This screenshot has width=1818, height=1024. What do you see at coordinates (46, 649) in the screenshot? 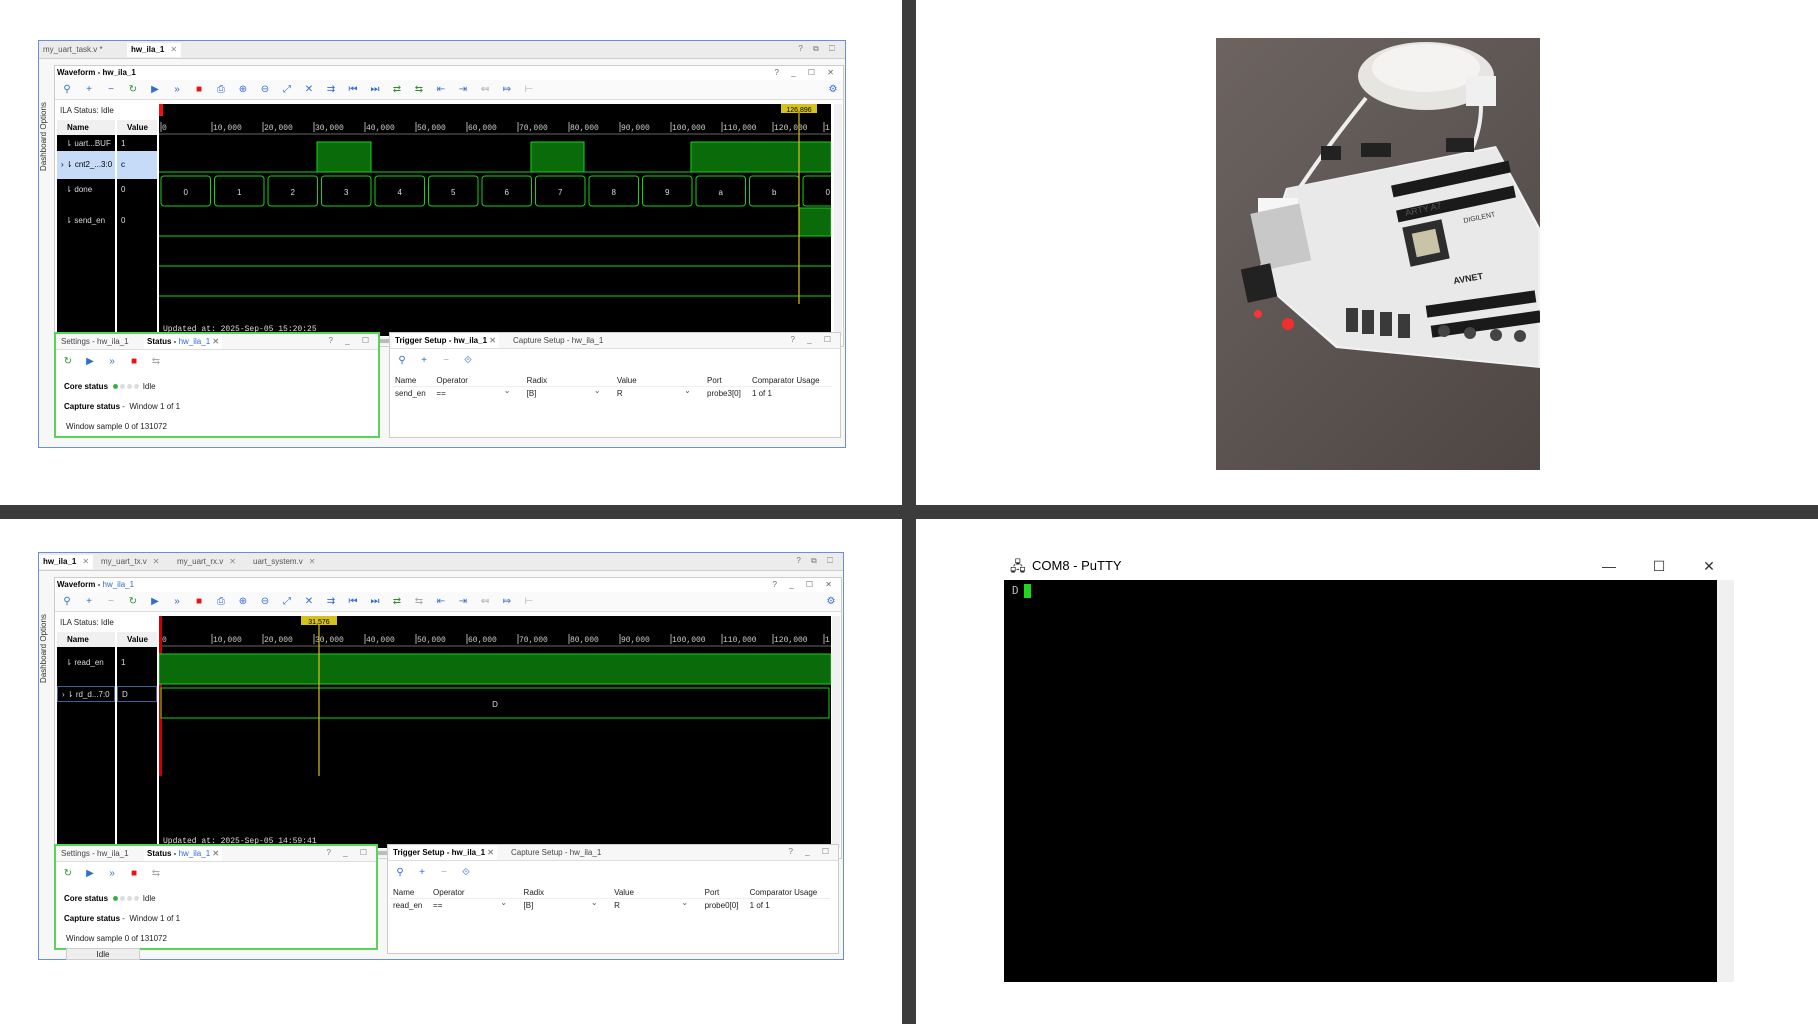
I see `dashboard-options-tab: Dashboard Options` at bounding box center [46, 649].